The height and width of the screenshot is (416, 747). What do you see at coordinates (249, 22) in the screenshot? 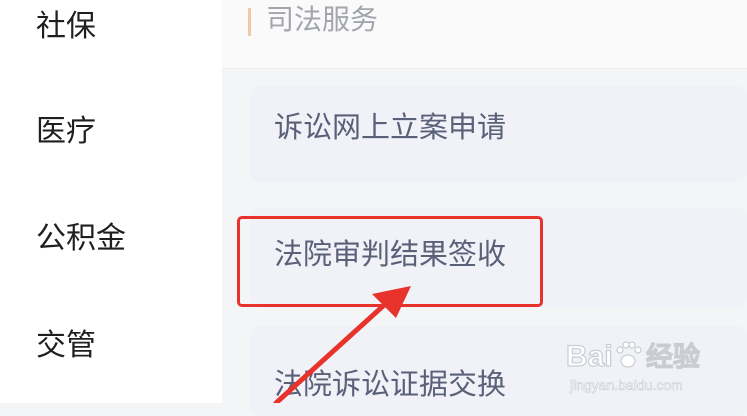
I see `section-accent-bar` at bounding box center [249, 22].